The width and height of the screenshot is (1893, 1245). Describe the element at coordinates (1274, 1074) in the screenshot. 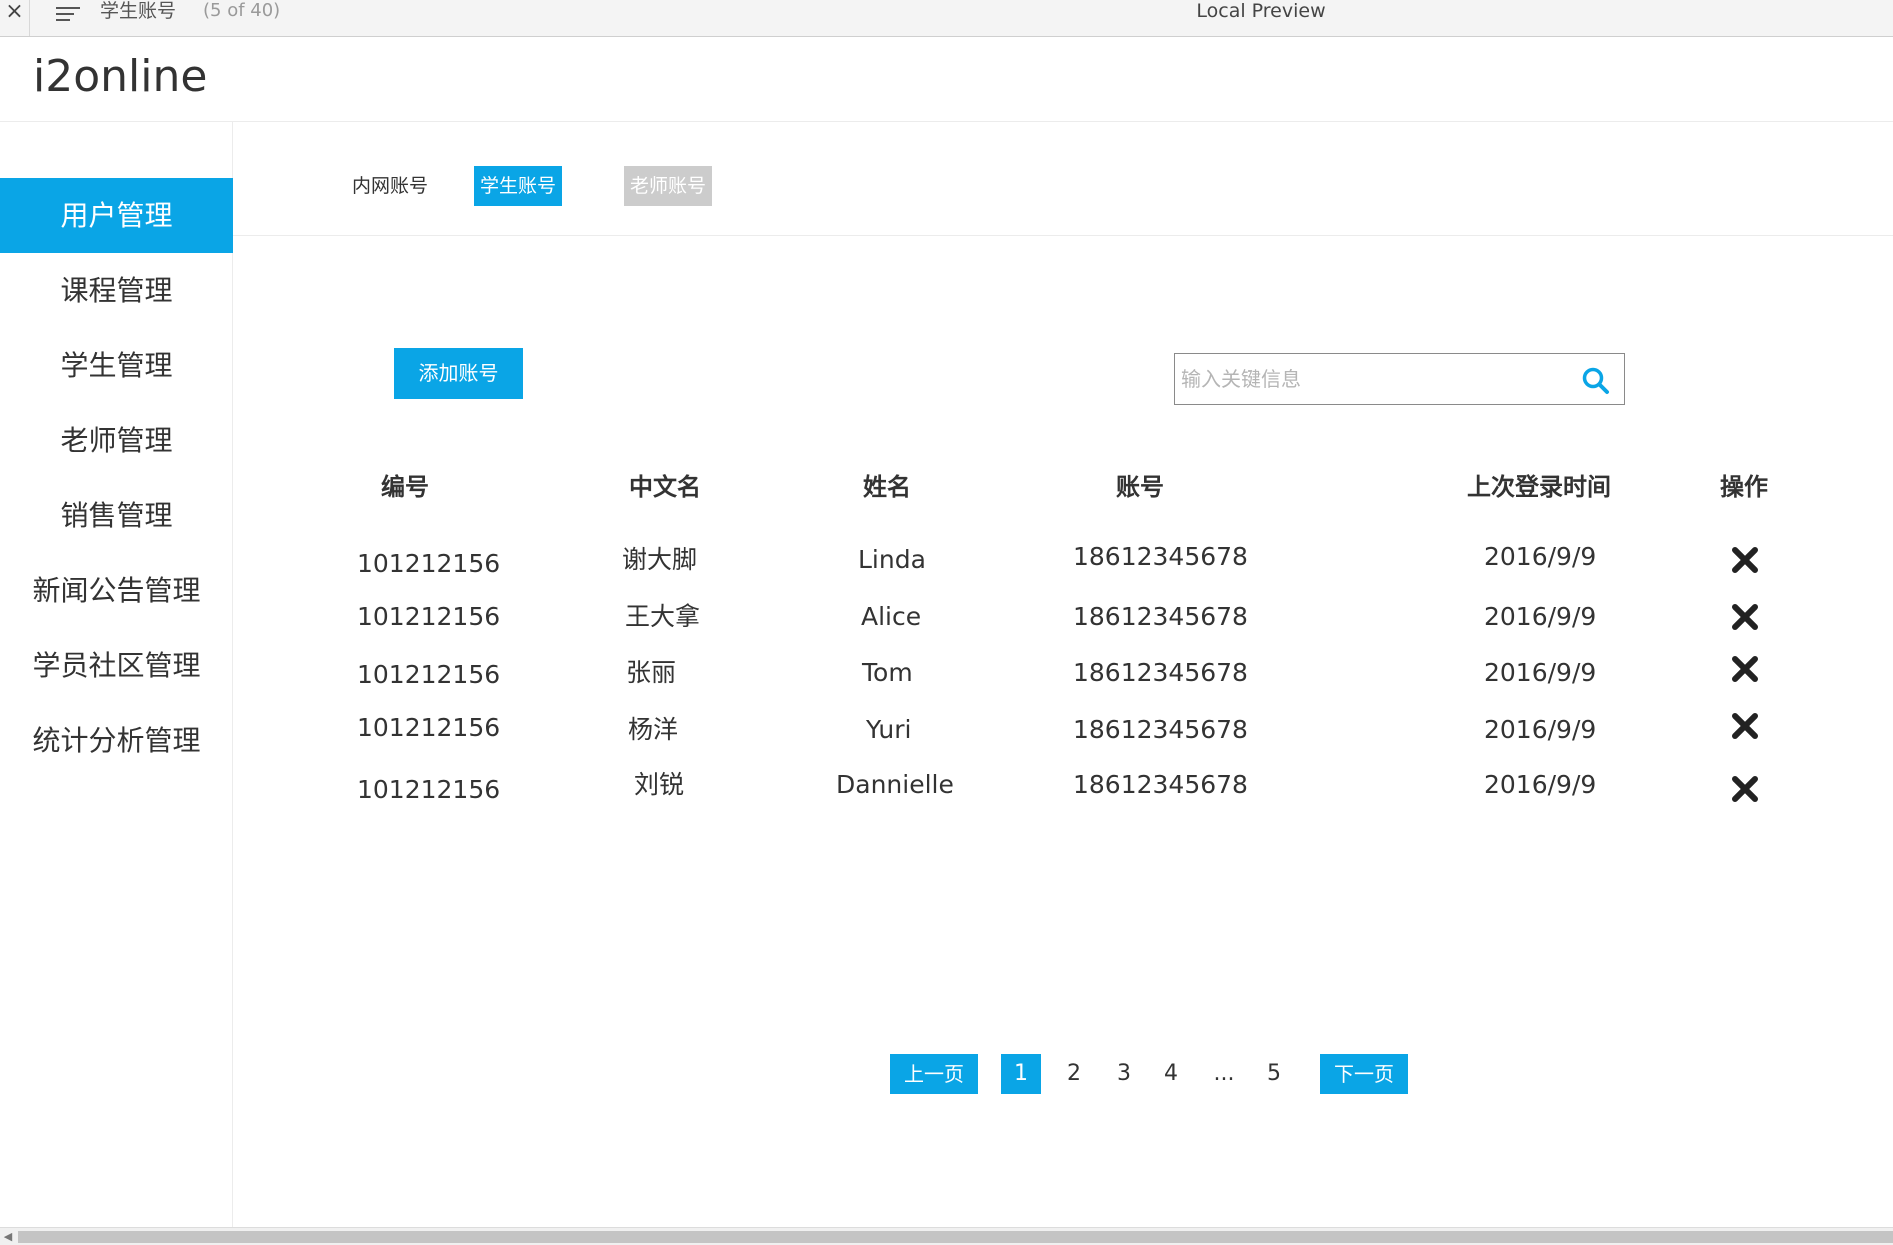

I see `page-5: 5` at that location.